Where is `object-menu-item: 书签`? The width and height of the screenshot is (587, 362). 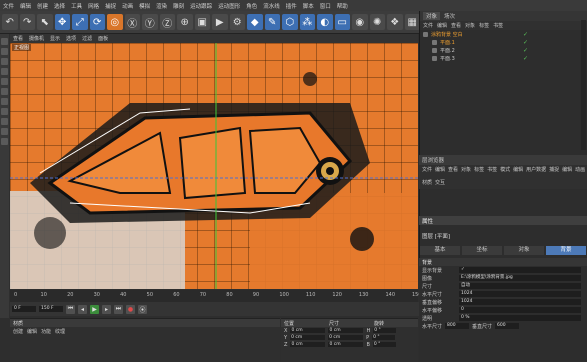
object-menu-item: 书签 is located at coordinates (498, 25).